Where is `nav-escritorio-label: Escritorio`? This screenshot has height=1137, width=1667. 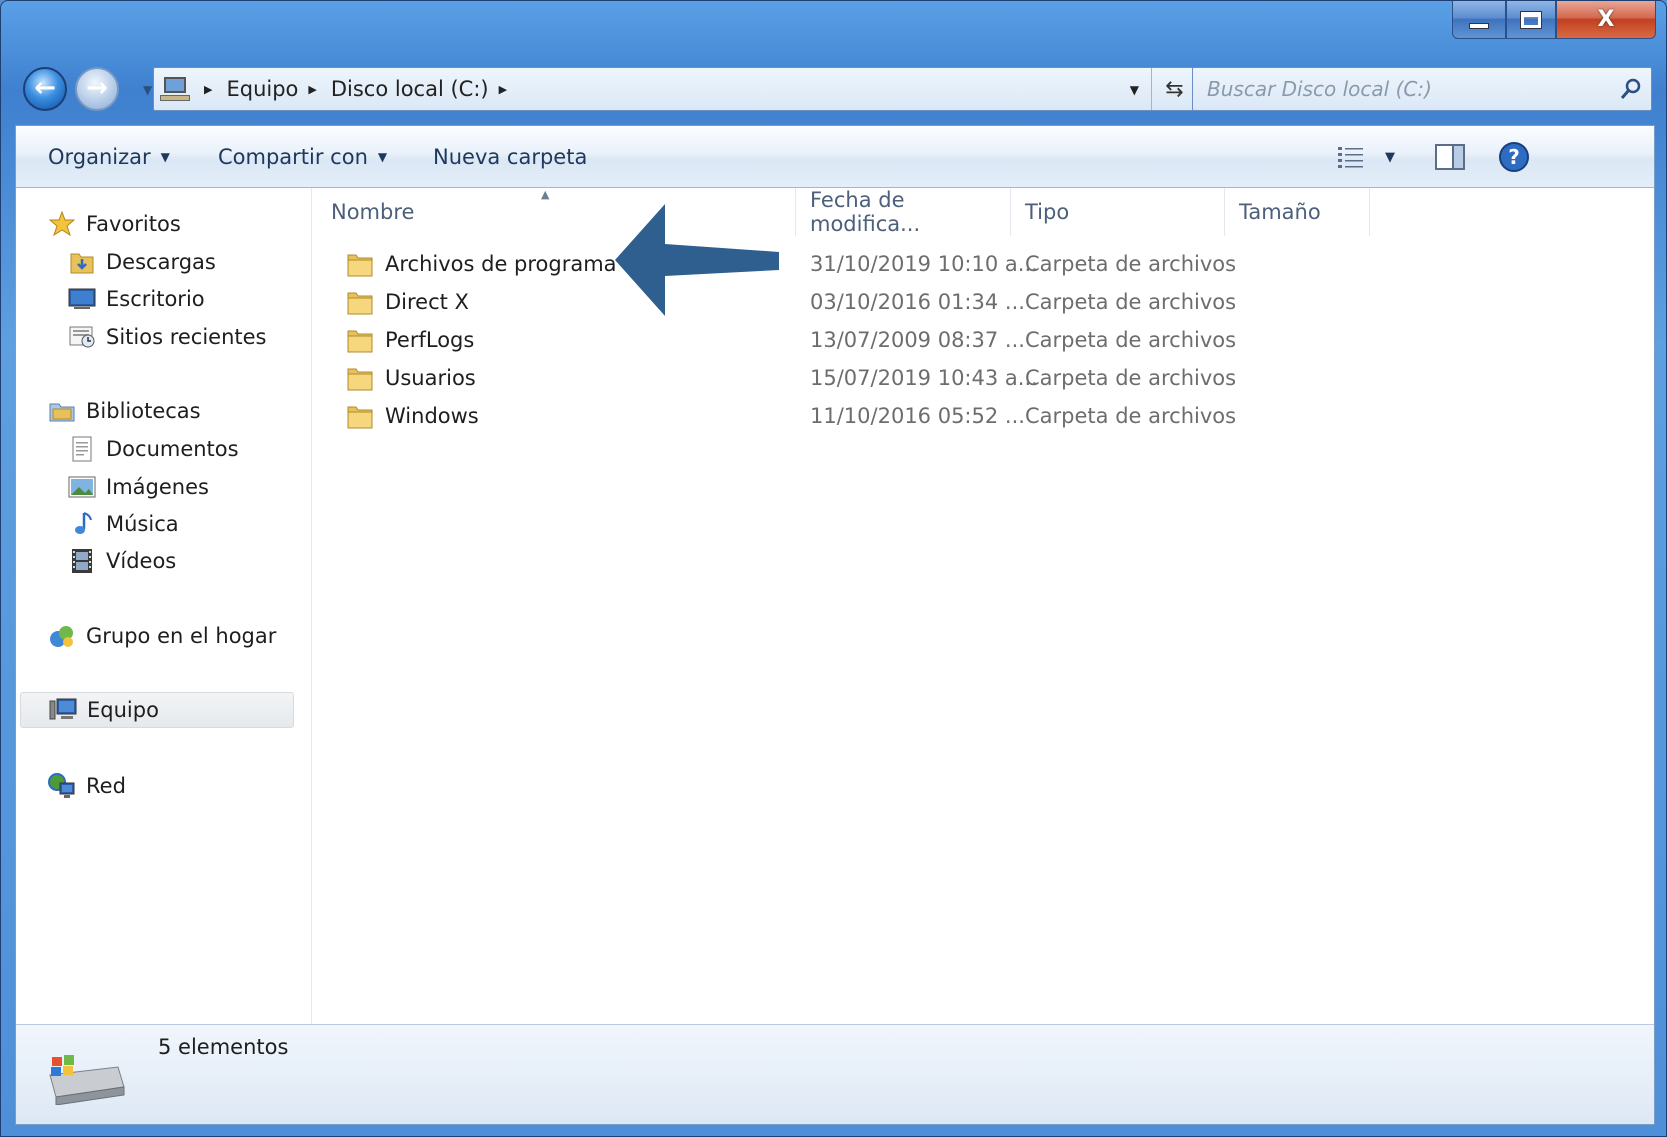
nav-escritorio-label: Escritorio is located at coordinates (155, 299).